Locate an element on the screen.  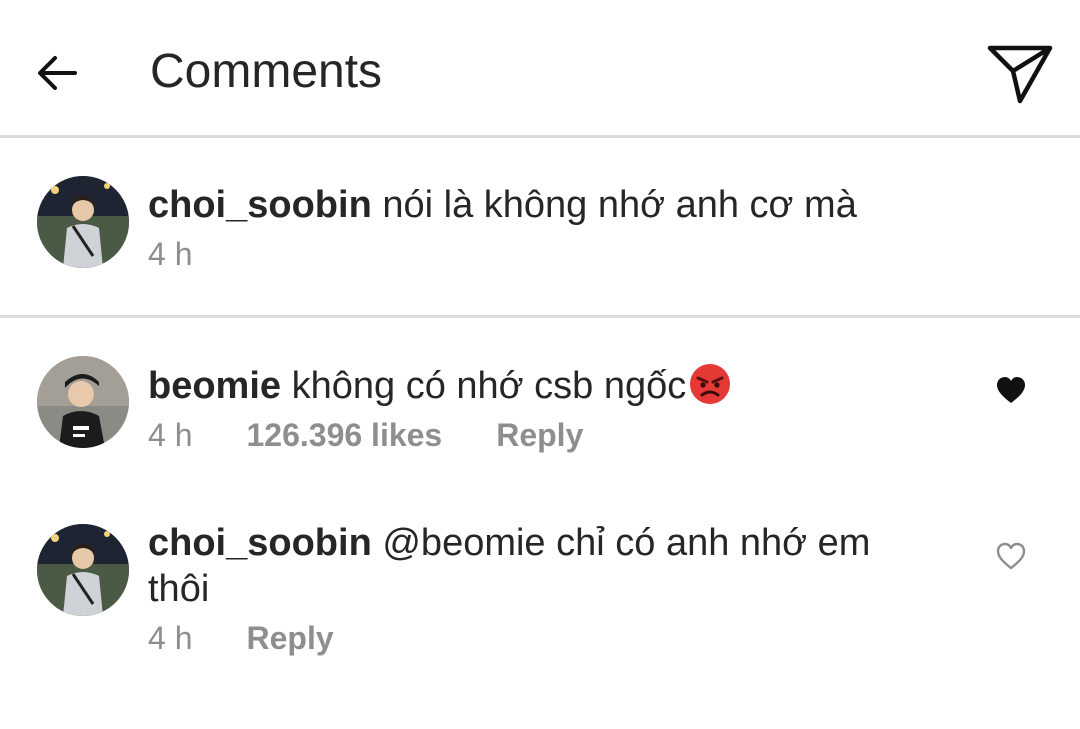
back-button is located at coordinates (57, 73).